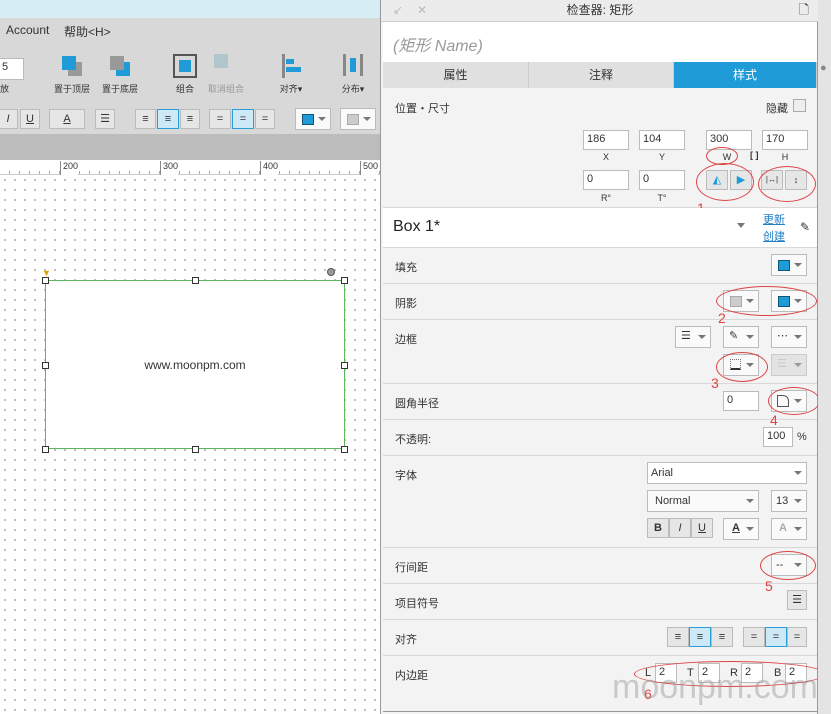 The height and width of the screenshot is (714, 831). What do you see at coordinates (398, 10) in the screenshot?
I see `collapse-icon: ↙` at bounding box center [398, 10].